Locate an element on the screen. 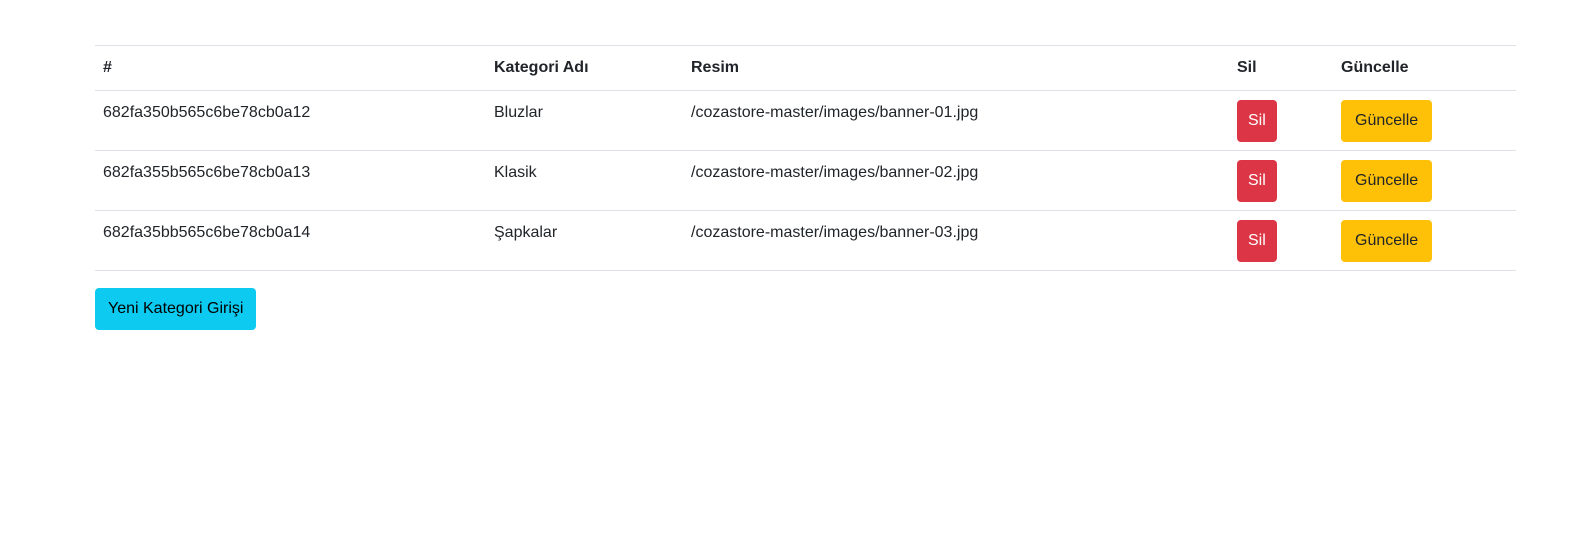 The width and height of the screenshot is (1573, 534). category-name: Klasik is located at coordinates (515, 172).